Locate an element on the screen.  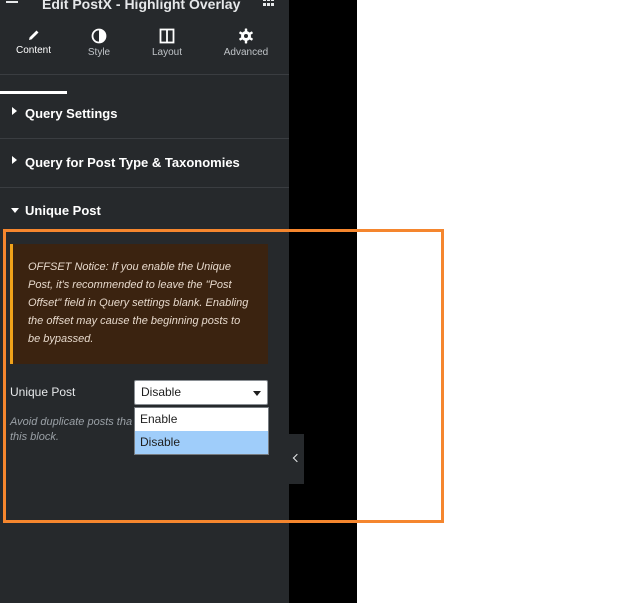
tab-content: Content is located at coordinates (33, 47).